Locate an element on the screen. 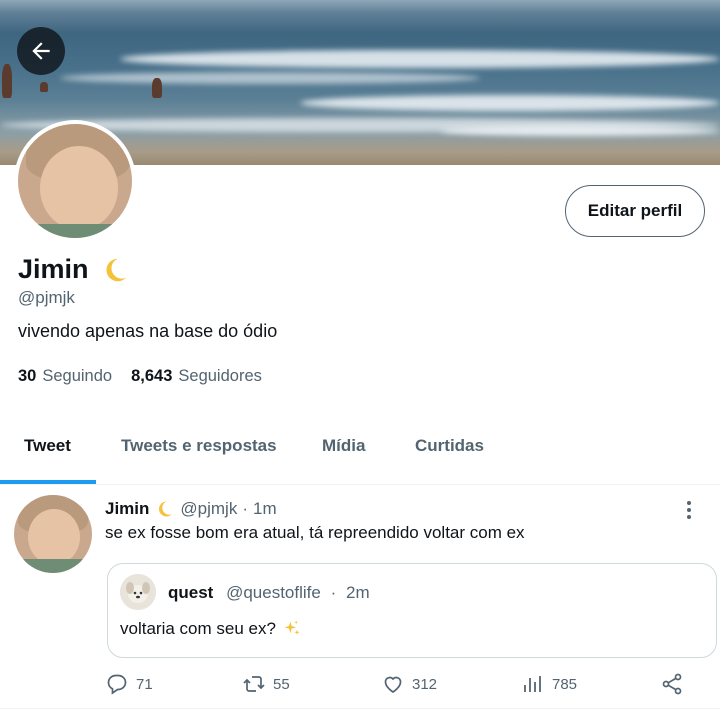  heart-icon is located at coordinates (393, 684).